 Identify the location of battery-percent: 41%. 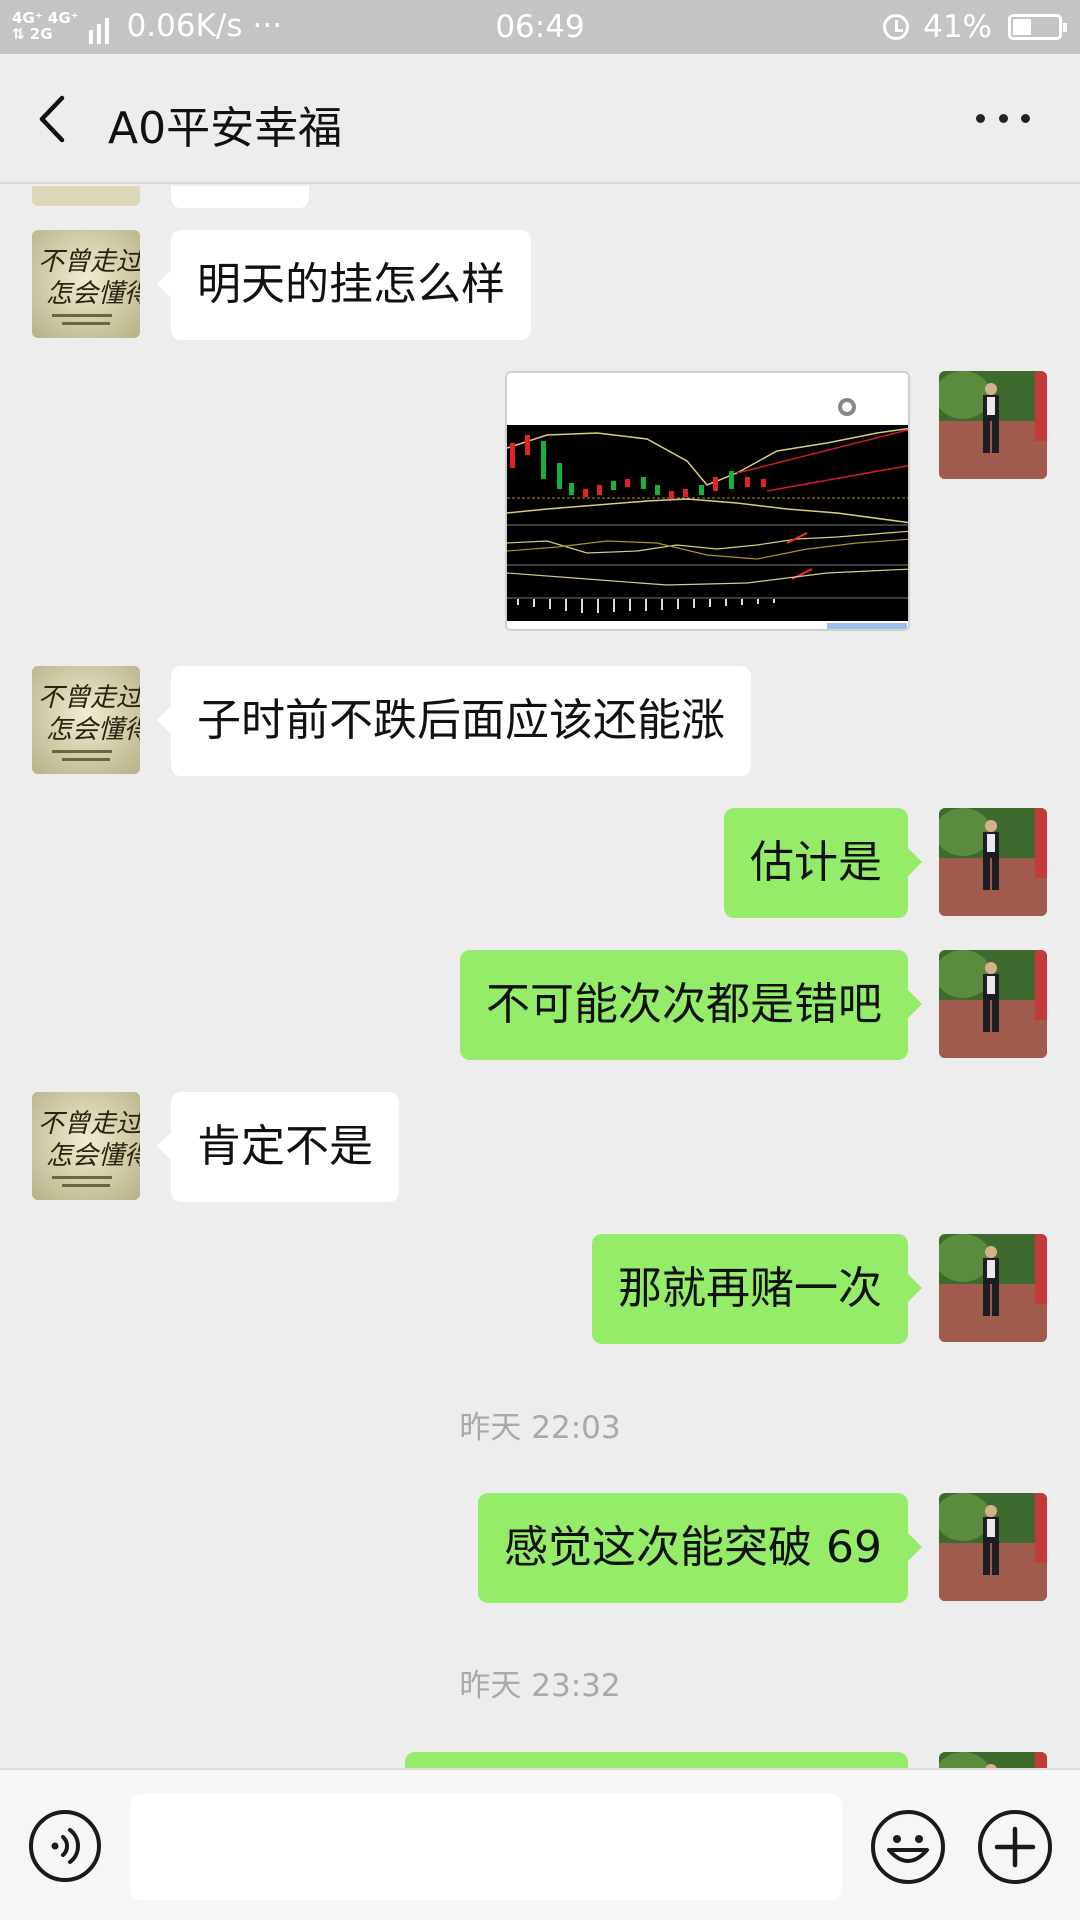
(957, 27).